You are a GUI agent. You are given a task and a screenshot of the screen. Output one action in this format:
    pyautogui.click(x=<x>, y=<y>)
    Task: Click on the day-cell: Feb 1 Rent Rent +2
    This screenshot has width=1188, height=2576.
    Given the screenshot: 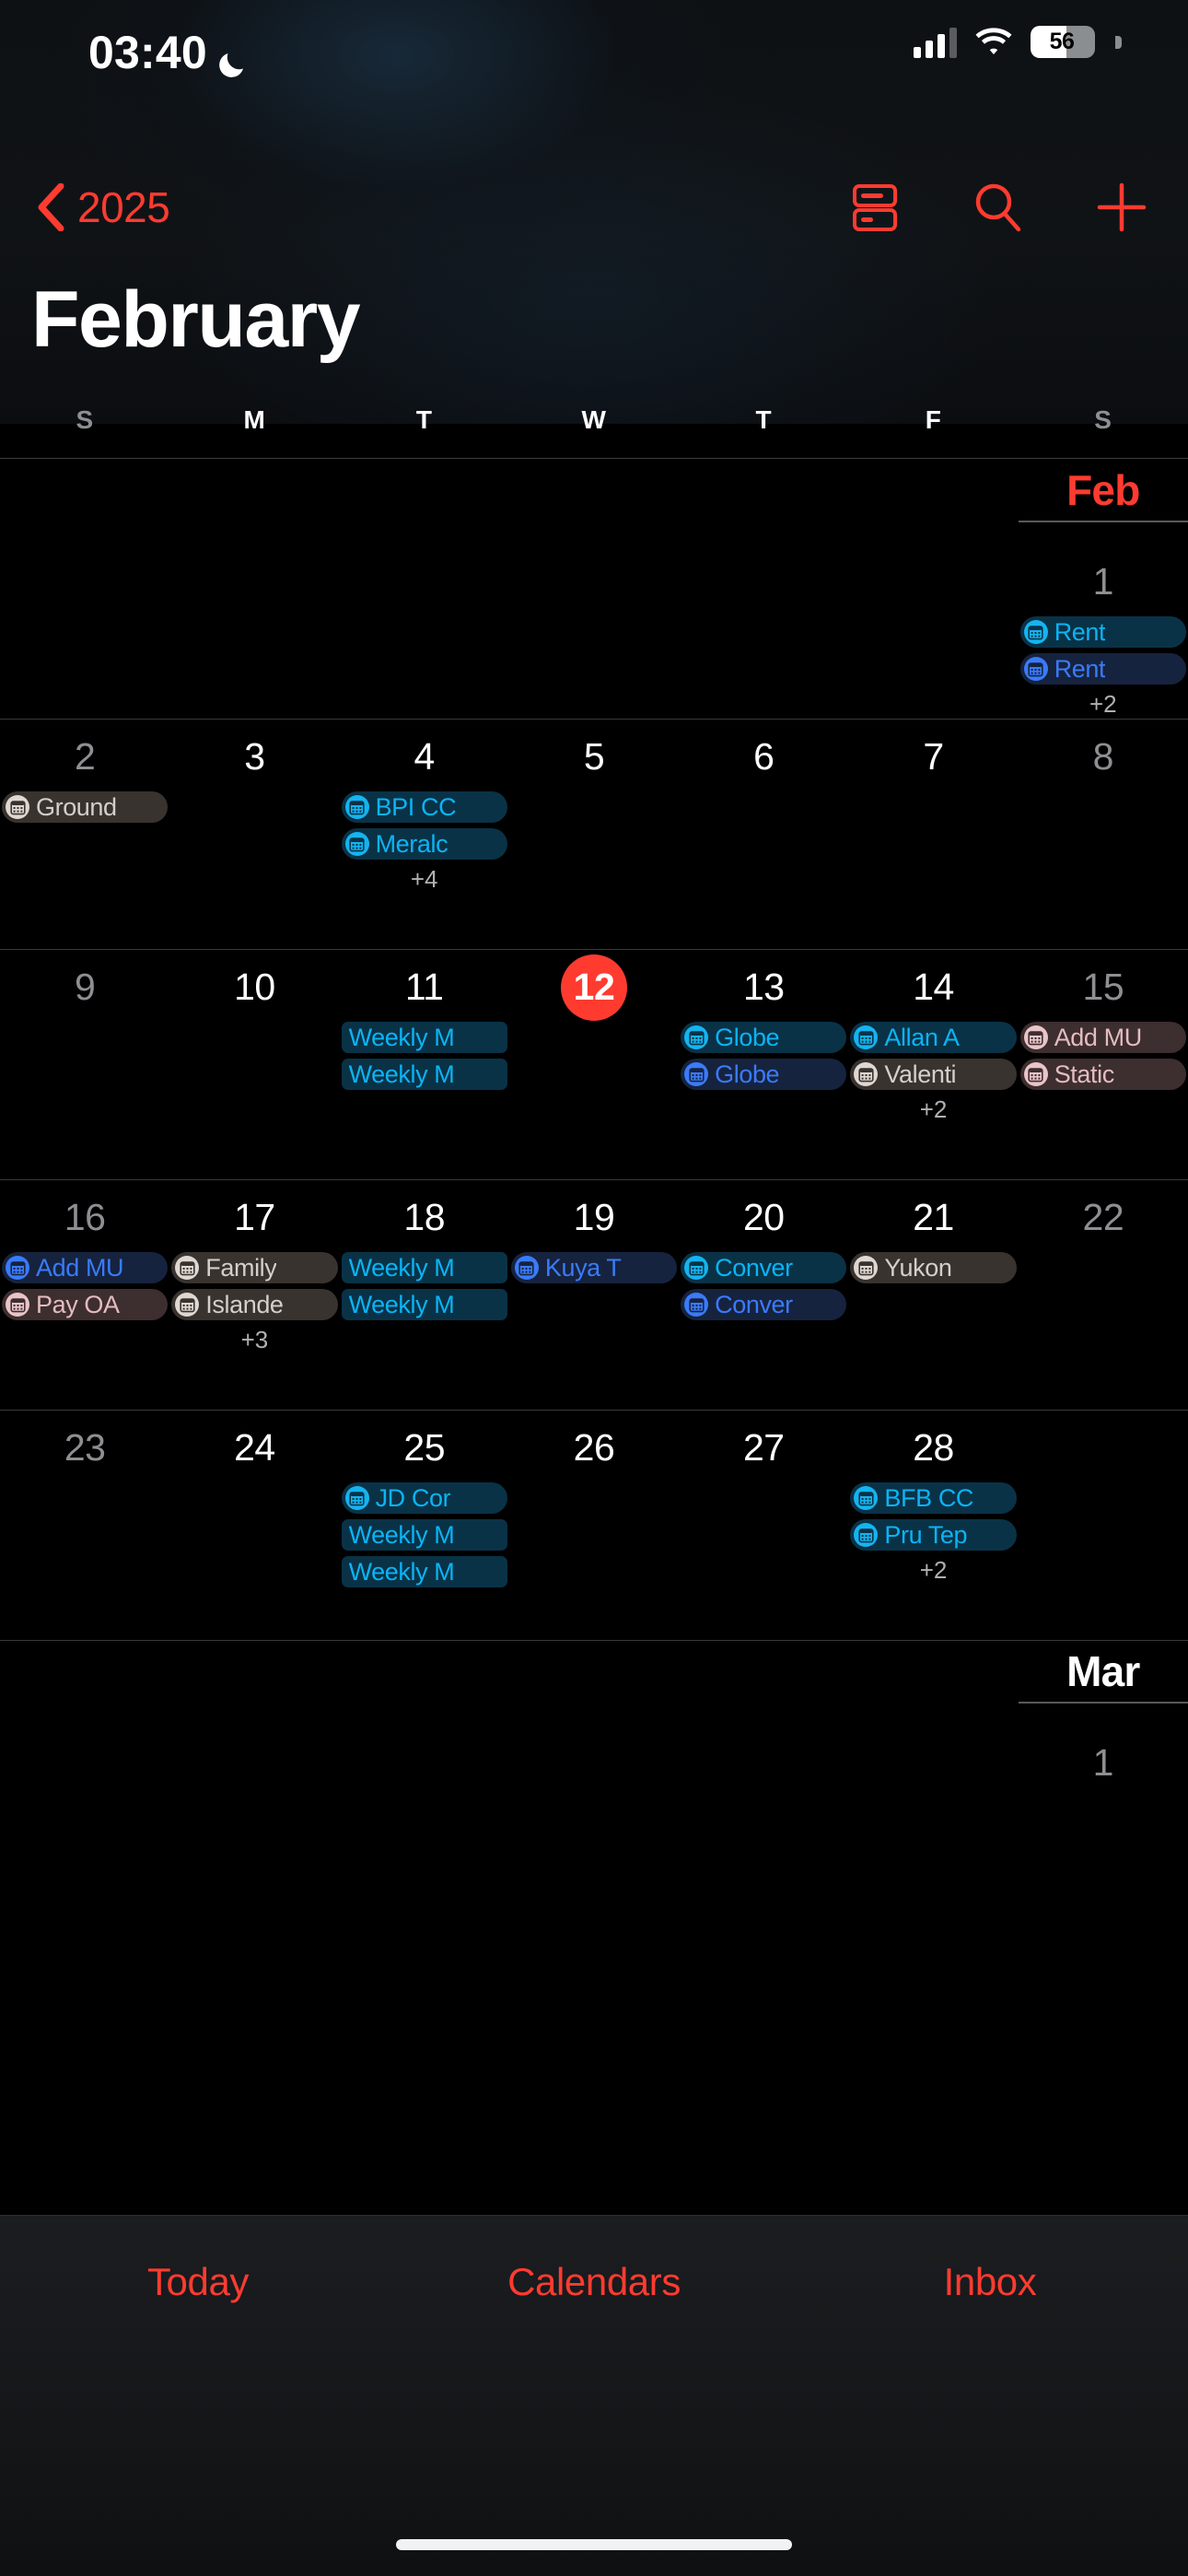 What is the action you would take?
    pyautogui.click(x=1103, y=592)
    